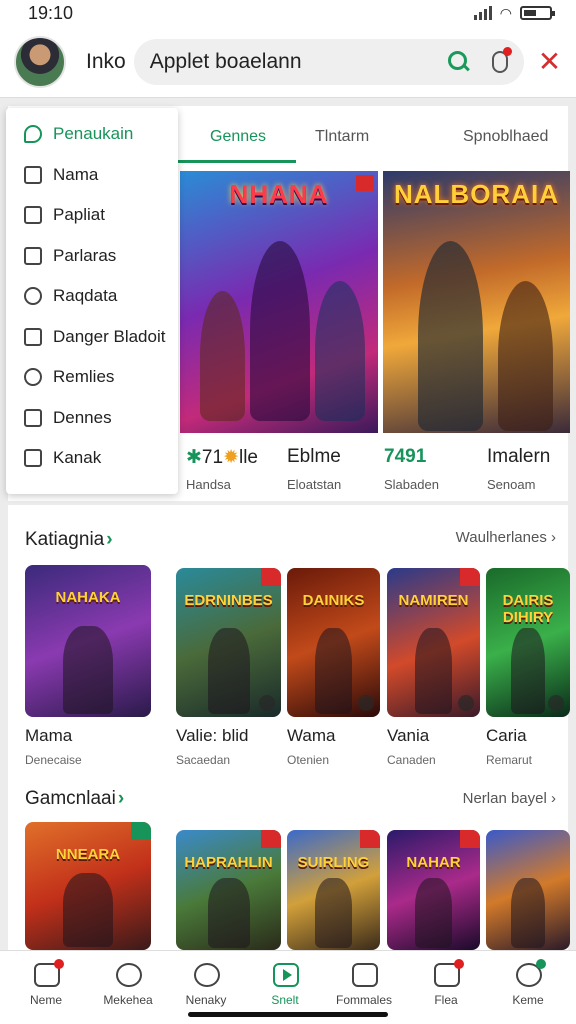 The height and width of the screenshot is (1024, 576). What do you see at coordinates (46, 987) in the screenshot?
I see `nav-item-neme: Neme` at bounding box center [46, 987].